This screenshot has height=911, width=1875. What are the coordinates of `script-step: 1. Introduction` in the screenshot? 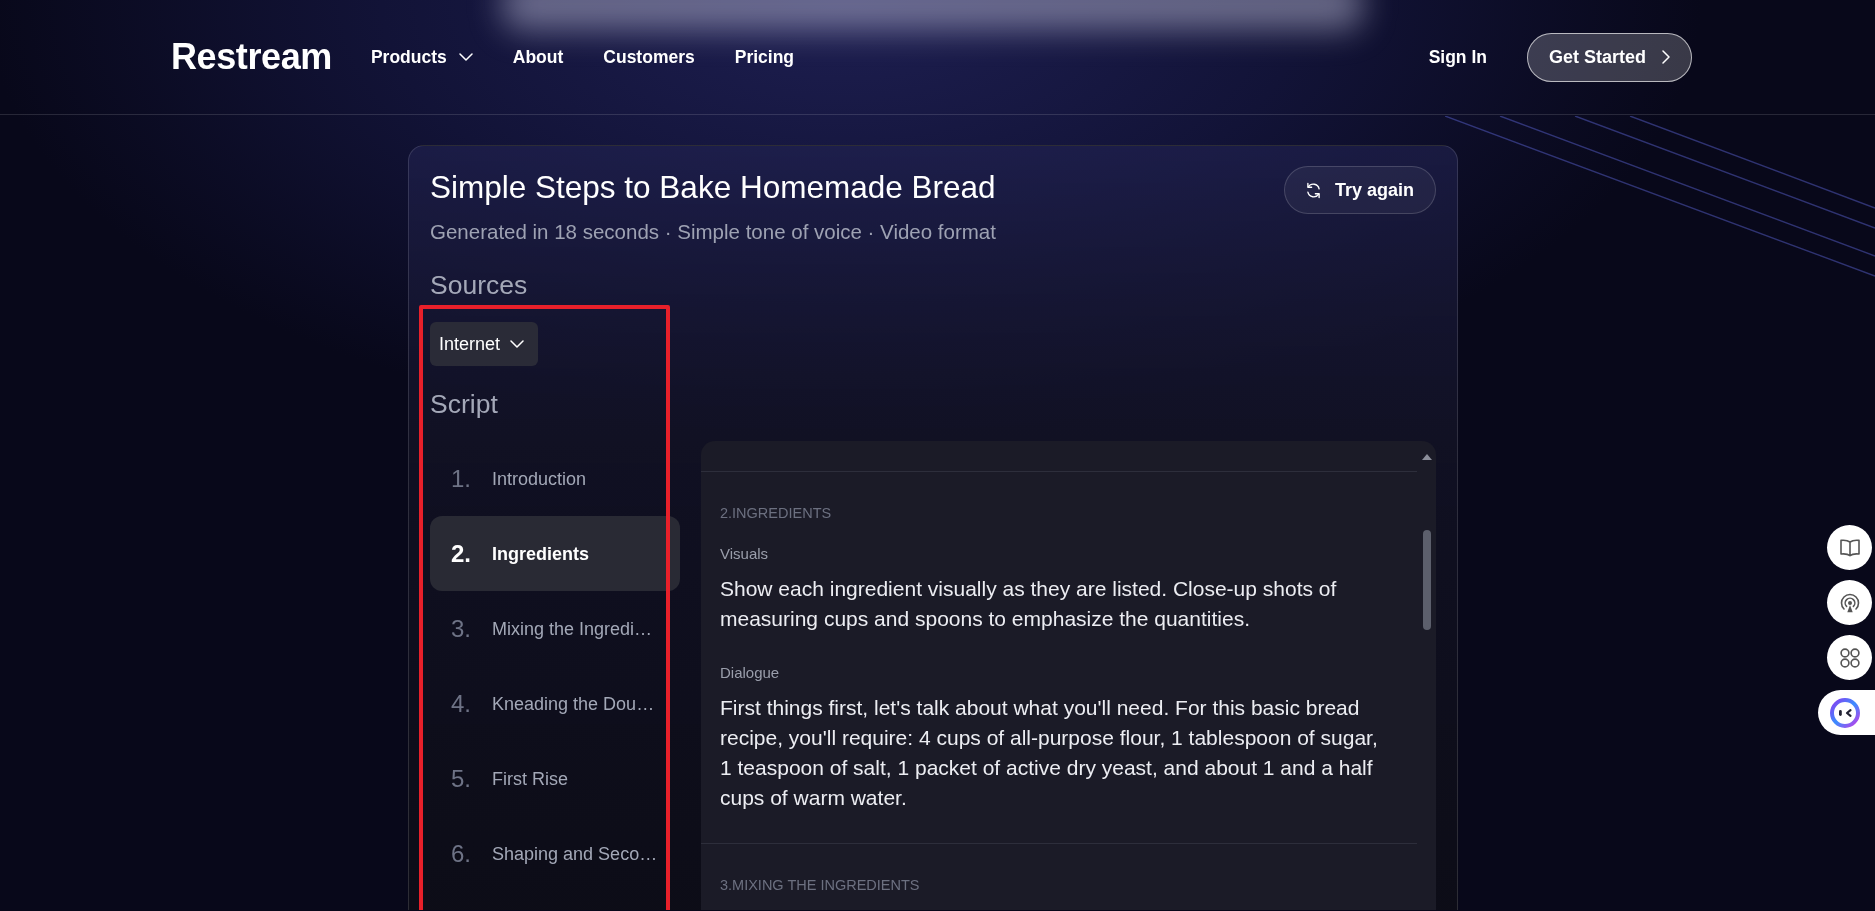 It's located at (555, 478).